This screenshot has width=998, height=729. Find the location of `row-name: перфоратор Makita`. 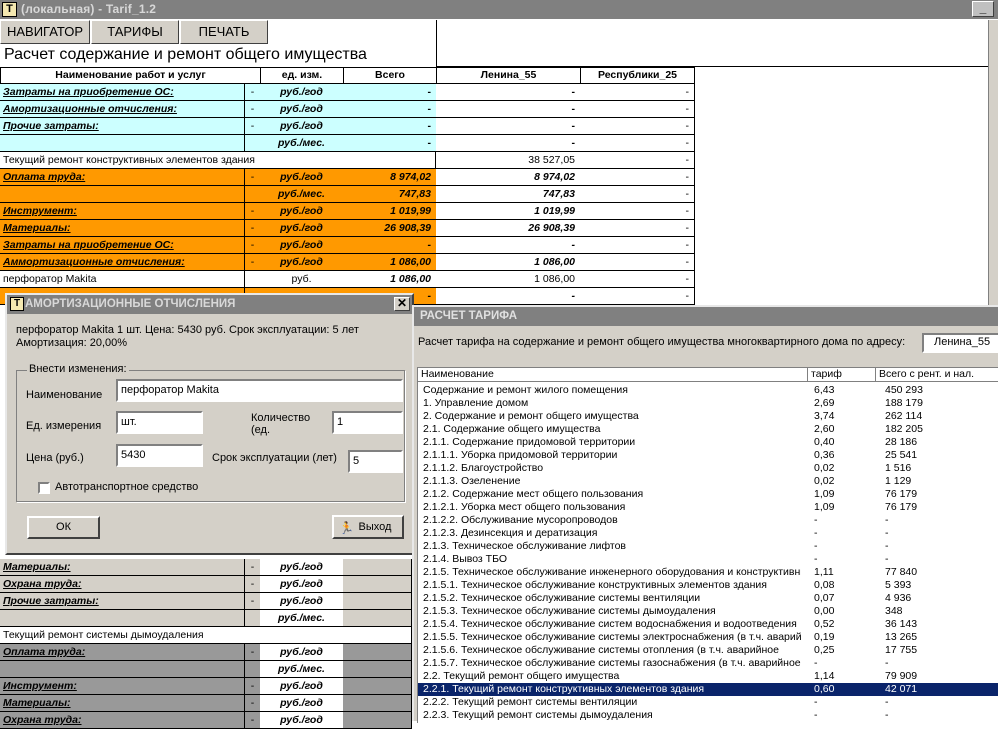

row-name: перфоратор Makita is located at coordinates (122, 279).